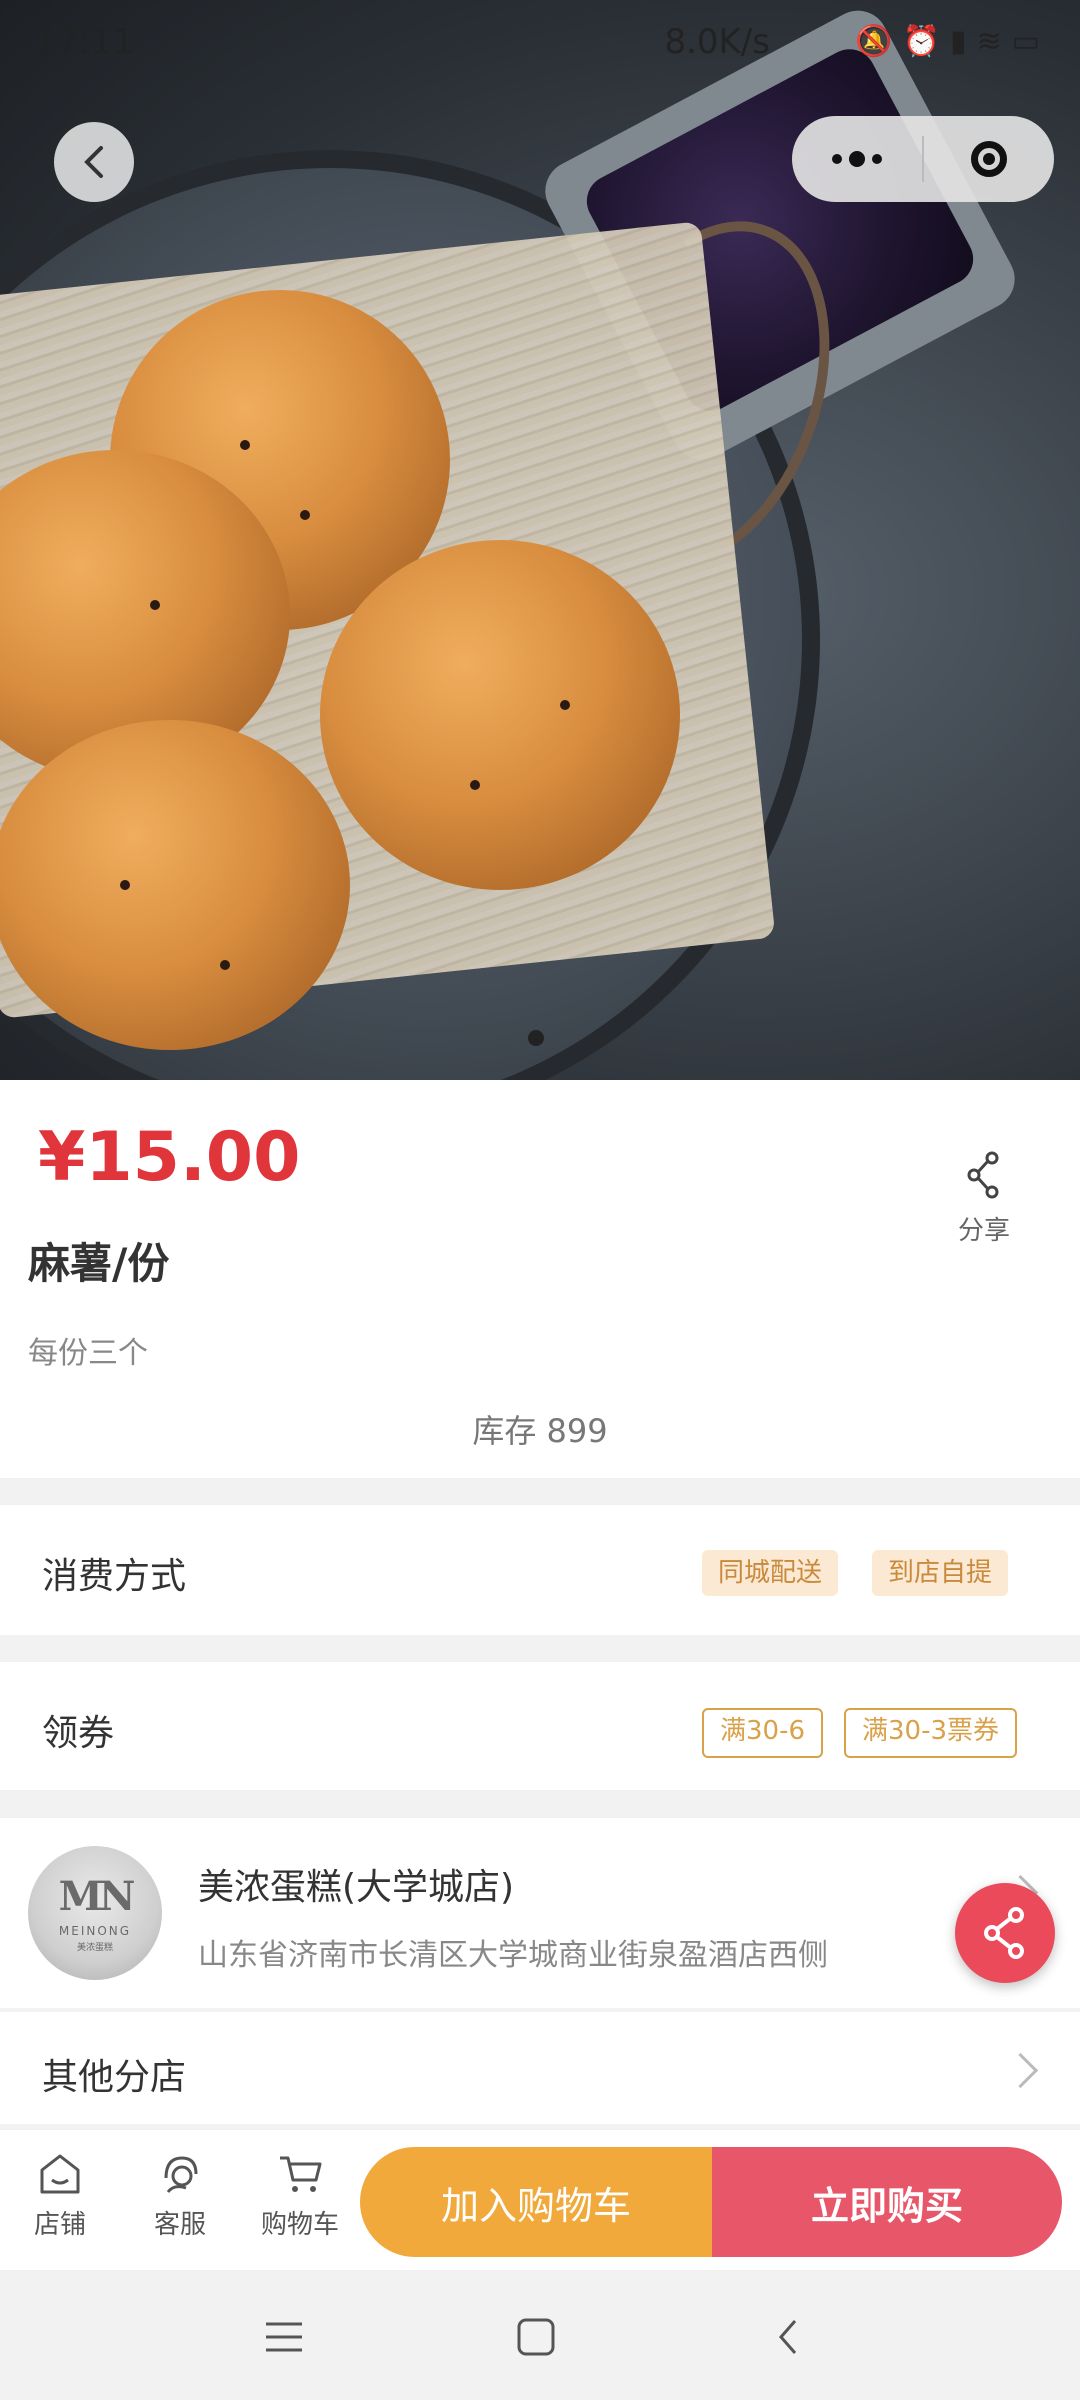  Describe the element at coordinates (60, 2174) in the screenshot. I see `store-icon` at that location.